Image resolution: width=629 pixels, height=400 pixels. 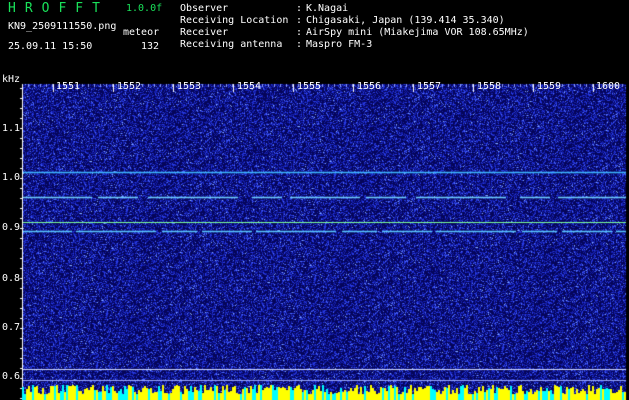 What do you see at coordinates (150, 46) in the screenshot?
I see `meteor-count: 132` at bounding box center [150, 46].